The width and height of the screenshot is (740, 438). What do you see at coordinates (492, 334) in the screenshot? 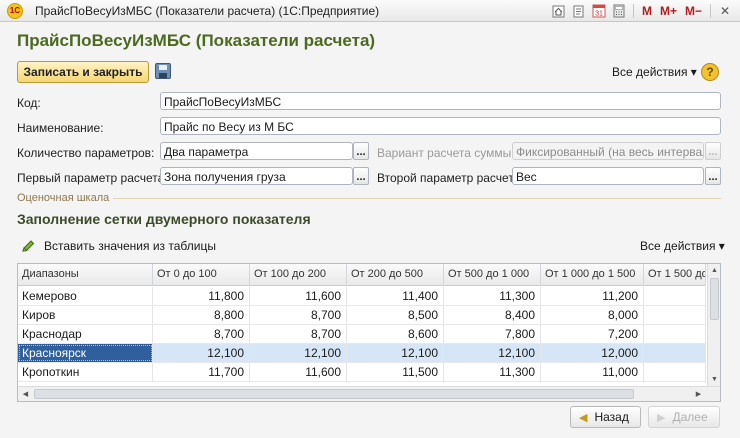
I see `grid-value-cell: 7,800` at bounding box center [492, 334].